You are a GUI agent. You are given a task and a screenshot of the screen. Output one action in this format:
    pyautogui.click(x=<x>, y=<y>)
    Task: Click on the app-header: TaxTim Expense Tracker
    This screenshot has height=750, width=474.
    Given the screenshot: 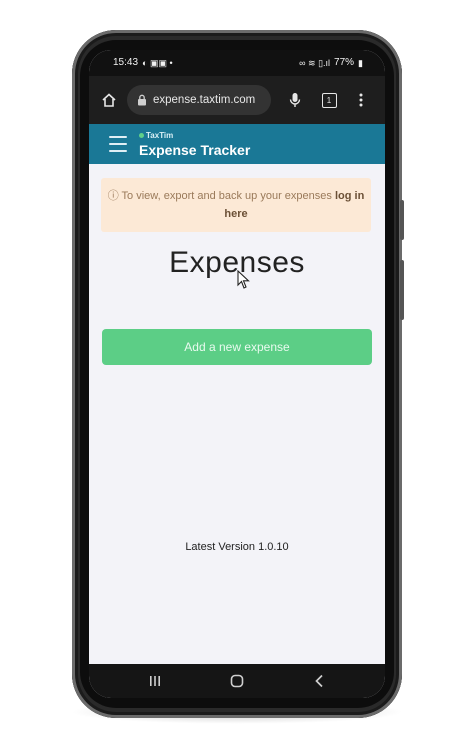 What is the action you would take?
    pyautogui.click(x=237, y=144)
    